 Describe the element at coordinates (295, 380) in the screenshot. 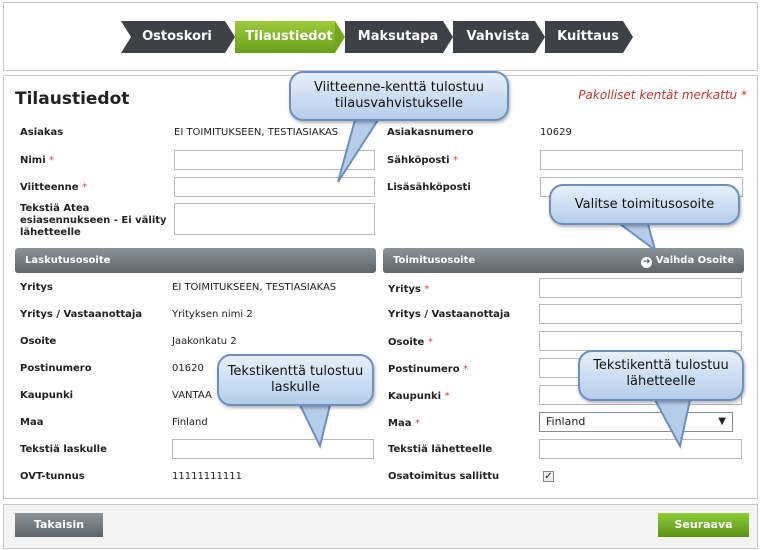

I see `callout-laskulle: Tekstikenttä tulostuu laskulle` at that location.